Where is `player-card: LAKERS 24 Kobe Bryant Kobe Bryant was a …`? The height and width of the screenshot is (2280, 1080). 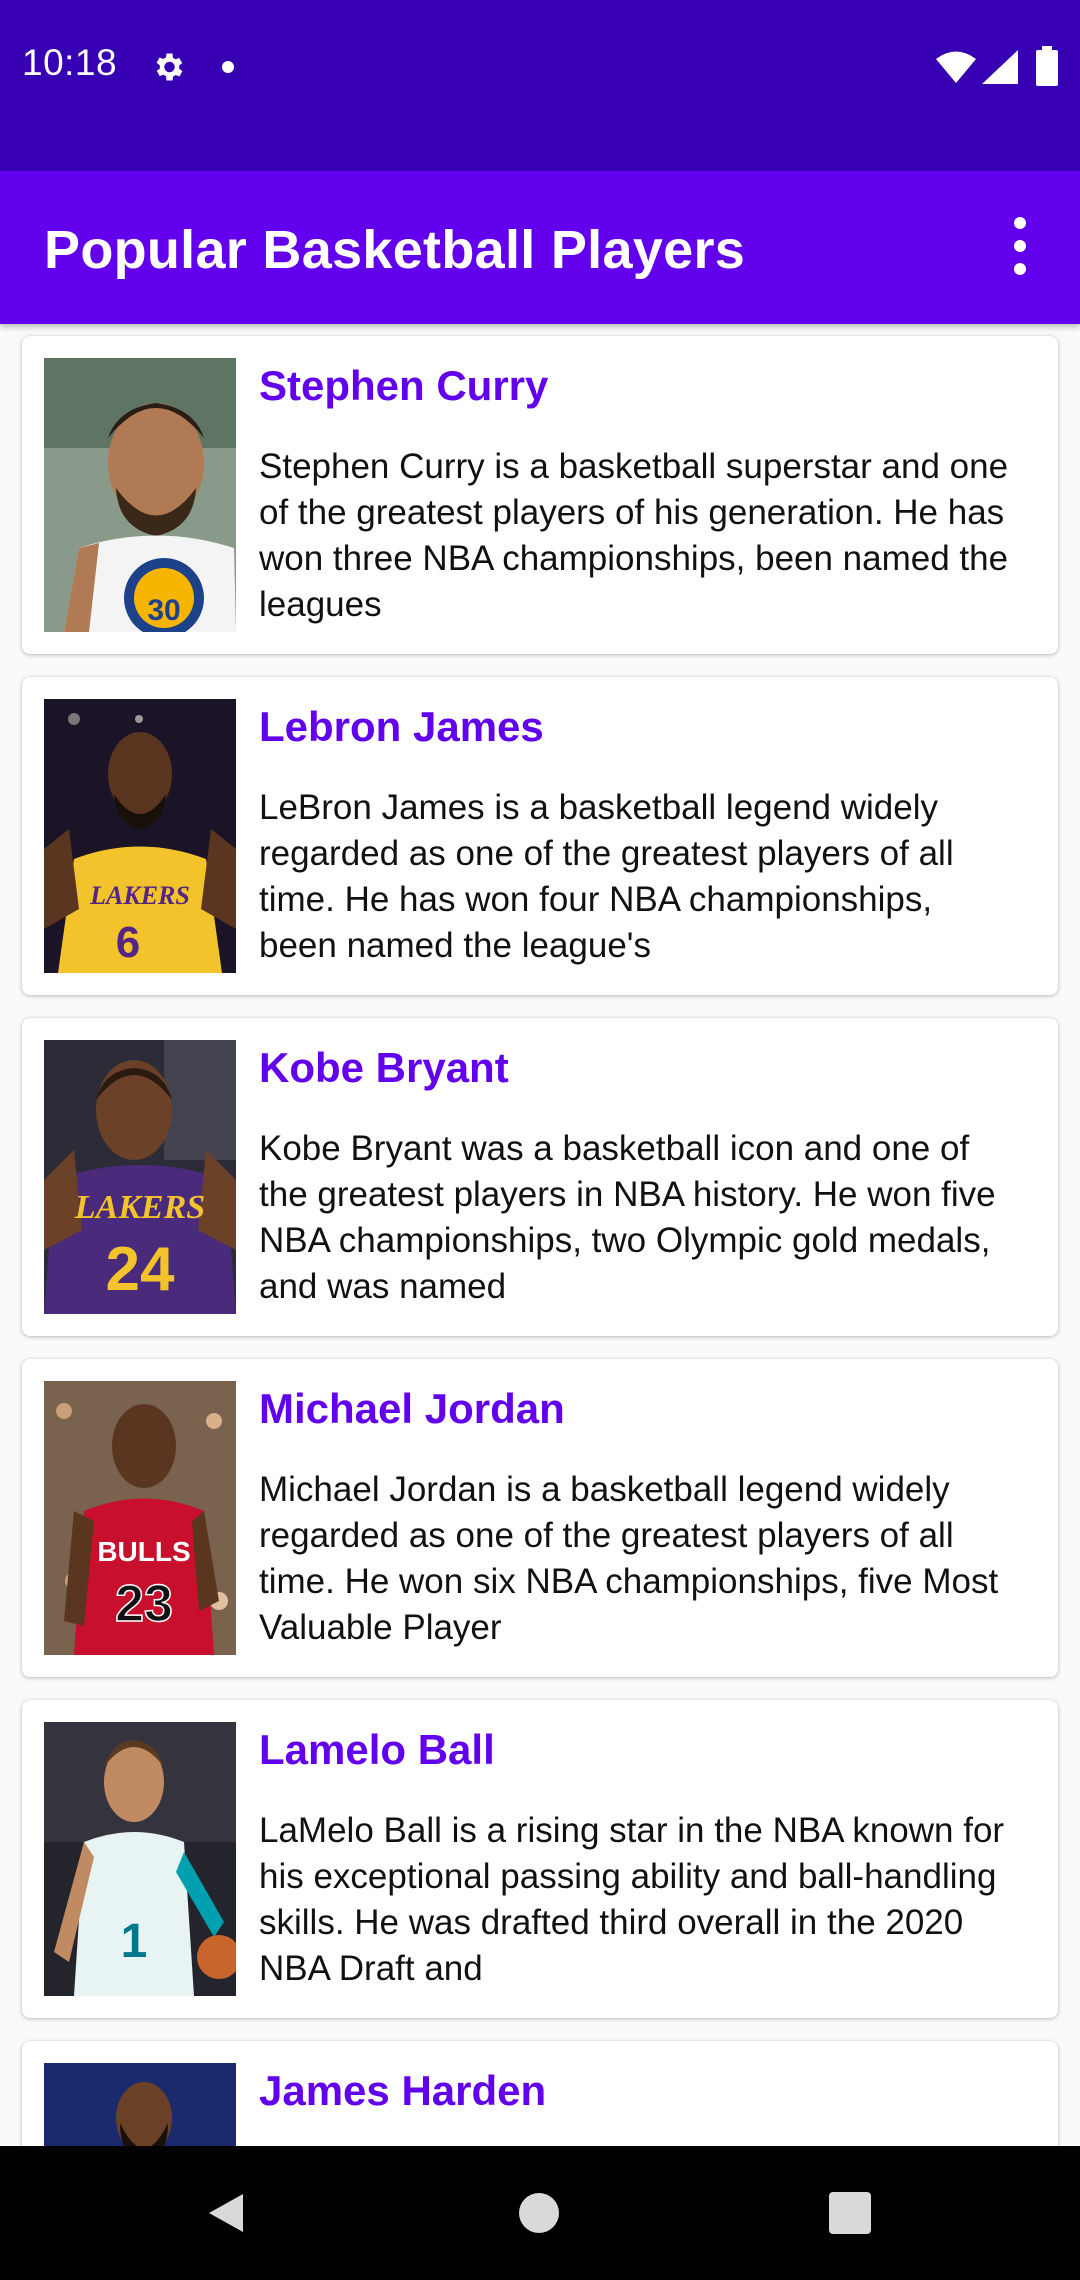
player-card: LAKERS 24 Kobe Bryant Kobe Bryant was a … is located at coordinates (540, 1177).